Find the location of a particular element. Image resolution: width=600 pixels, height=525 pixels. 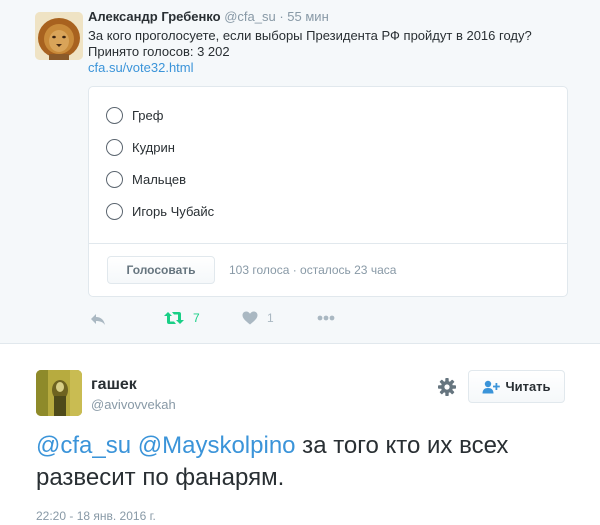

tweet-header: Александр Гребенко @cfa_su · 55 мин is located at coordinates (208, 16).